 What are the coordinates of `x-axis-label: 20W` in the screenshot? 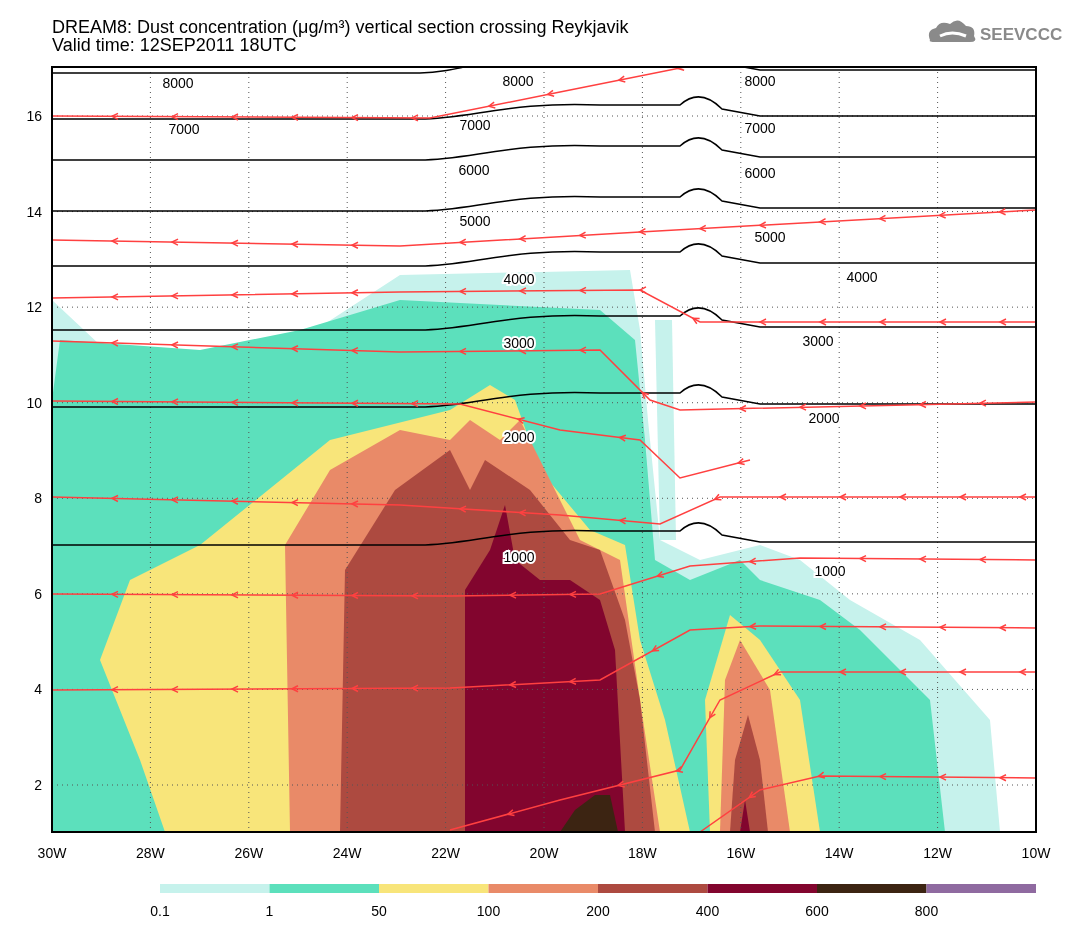 It's located at (544, 853).